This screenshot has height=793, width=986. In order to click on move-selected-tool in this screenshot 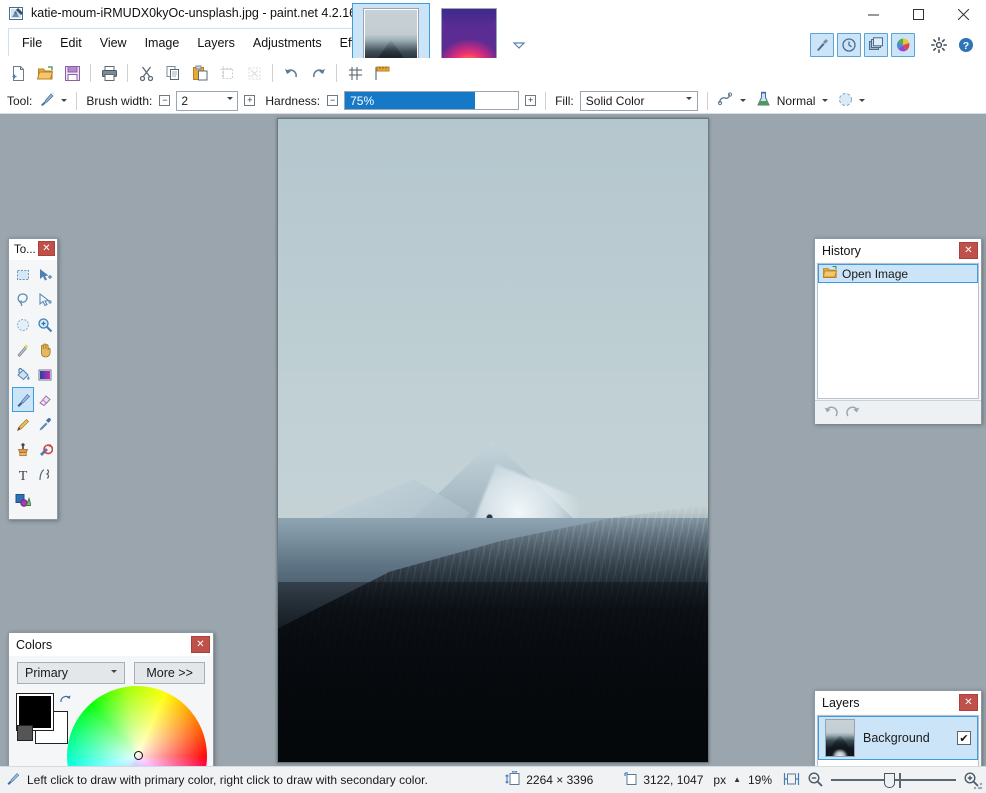, I will do `click(45, 274)`.